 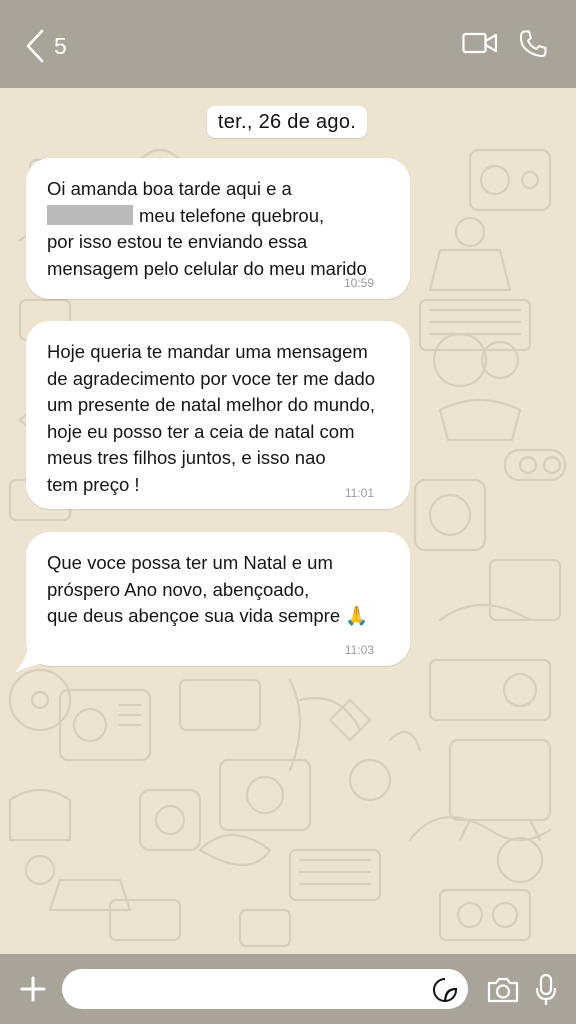 I want to click on bubble-tail, so click(x=32, y=656).